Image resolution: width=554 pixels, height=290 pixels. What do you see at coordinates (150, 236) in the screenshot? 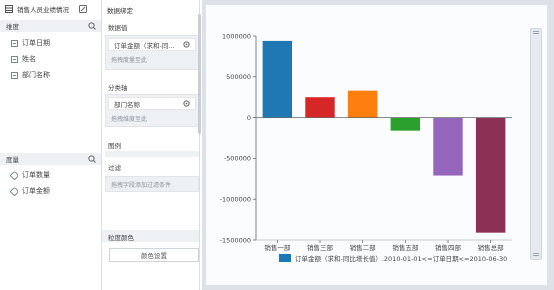
I see `color-section-header: 粒度颜色` at bounding box center [150, 236].